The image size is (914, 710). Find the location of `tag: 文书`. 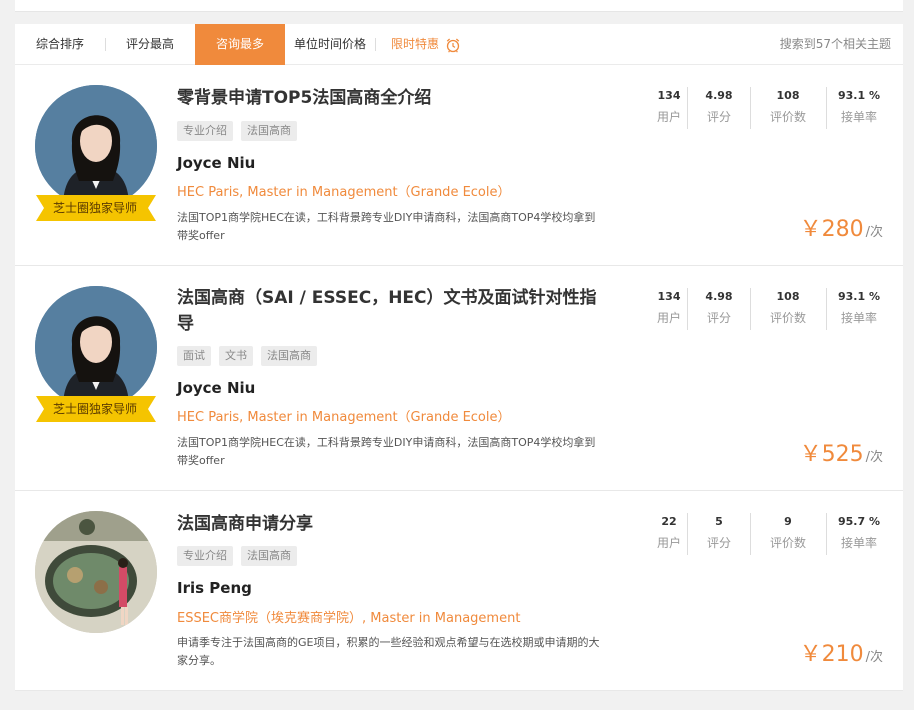

tag: 文书 is located at coordinates (236, 356).